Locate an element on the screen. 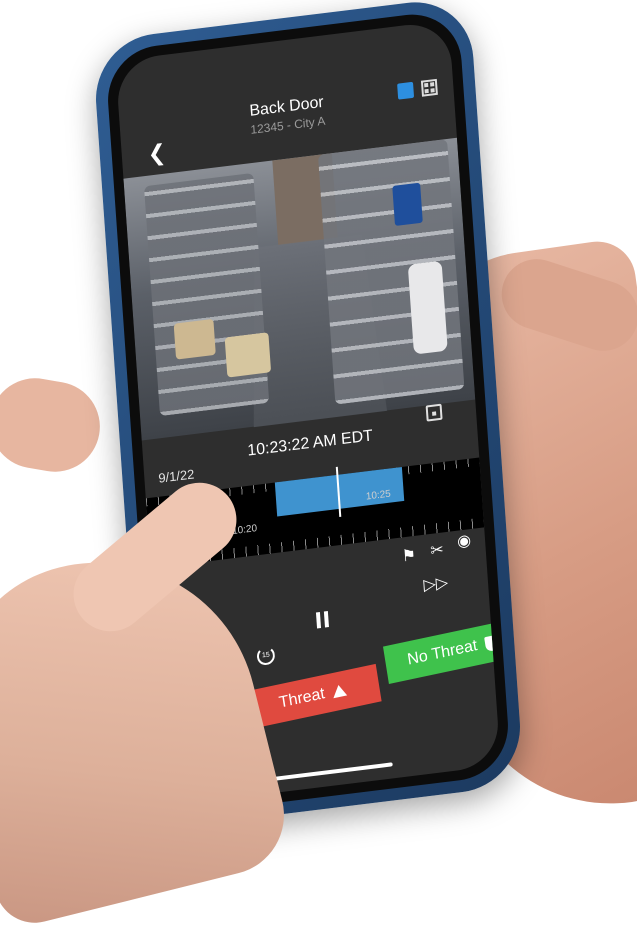 The width and height of the screenshot is (637, 931). no-threat-button: No Threat is located at coordinates (442, 651).